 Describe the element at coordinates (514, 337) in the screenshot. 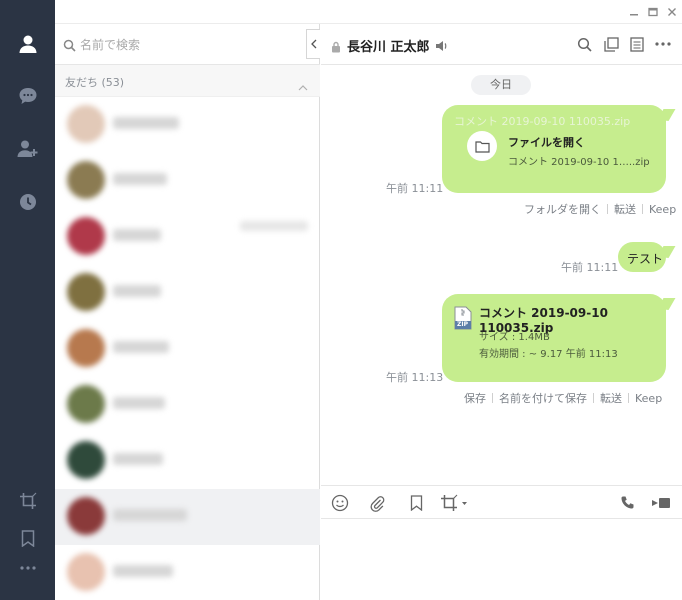

I see `file-size: サイズ : 1.4MB` at that location.